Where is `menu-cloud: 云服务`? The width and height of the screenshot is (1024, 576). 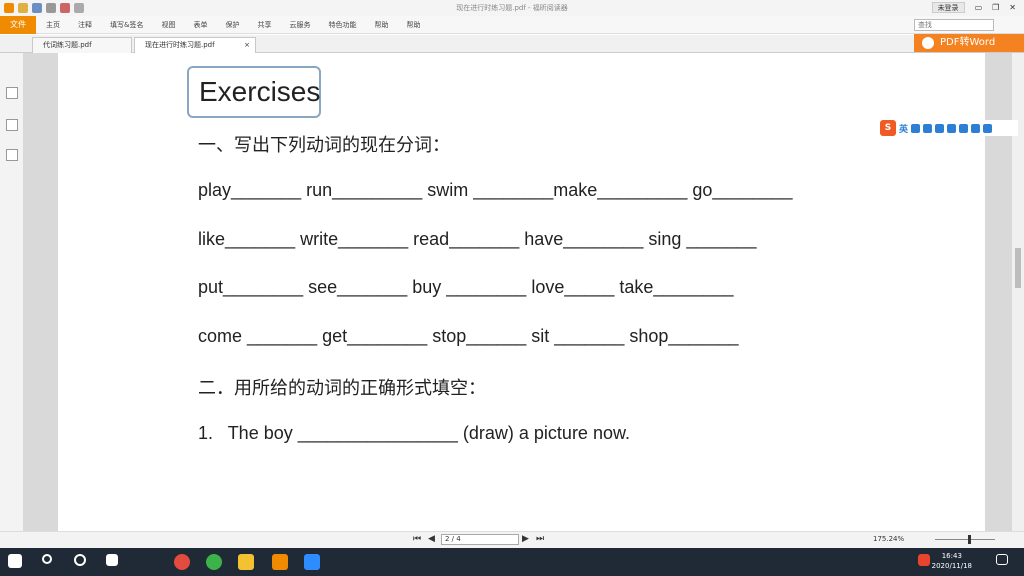 menu-cloud: 云服务 is located at coordinates (299, 25).